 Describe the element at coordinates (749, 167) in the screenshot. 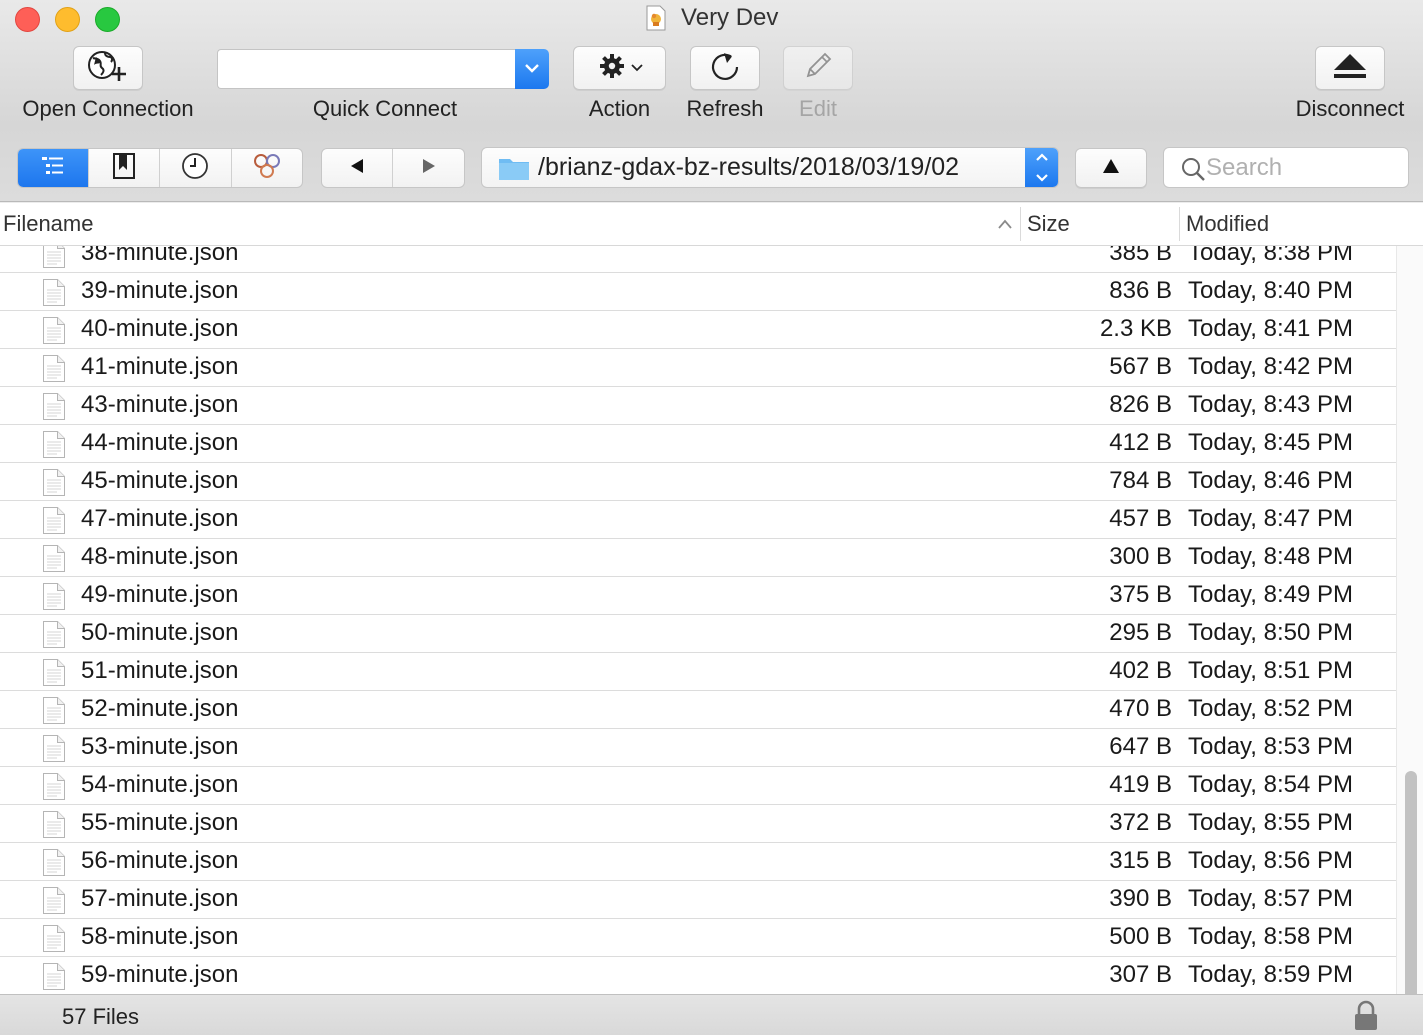

I see `current-path: /brianz-gdax-bz-results/2018/03/19/02` at that location.